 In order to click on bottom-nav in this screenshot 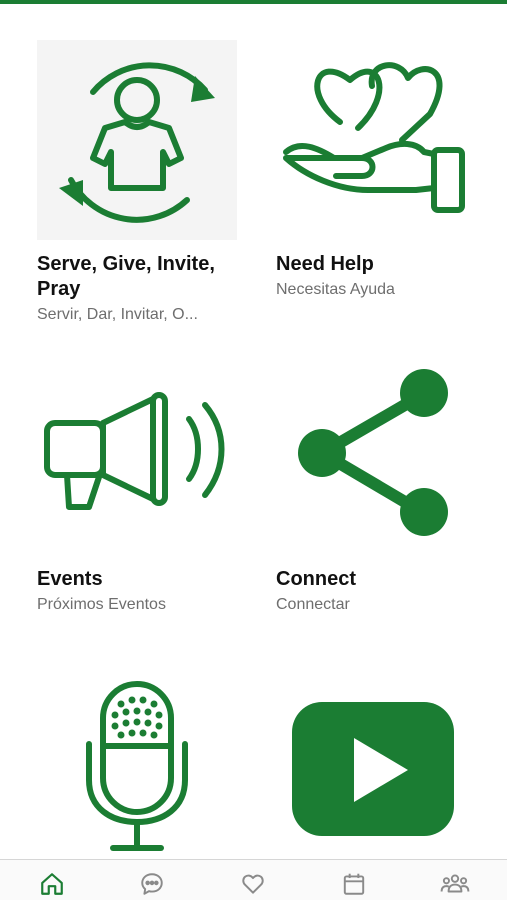, I will do `click(253, 879)`.